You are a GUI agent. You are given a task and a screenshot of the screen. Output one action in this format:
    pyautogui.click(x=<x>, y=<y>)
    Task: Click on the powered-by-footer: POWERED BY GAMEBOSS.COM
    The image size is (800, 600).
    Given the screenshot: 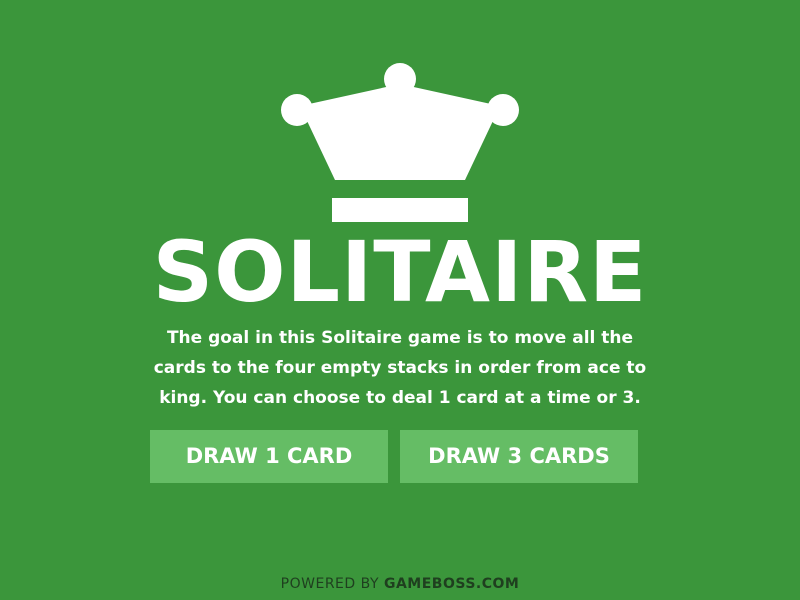 What is the action you would take?
    pyautogui.click(x=400, y=584)
    